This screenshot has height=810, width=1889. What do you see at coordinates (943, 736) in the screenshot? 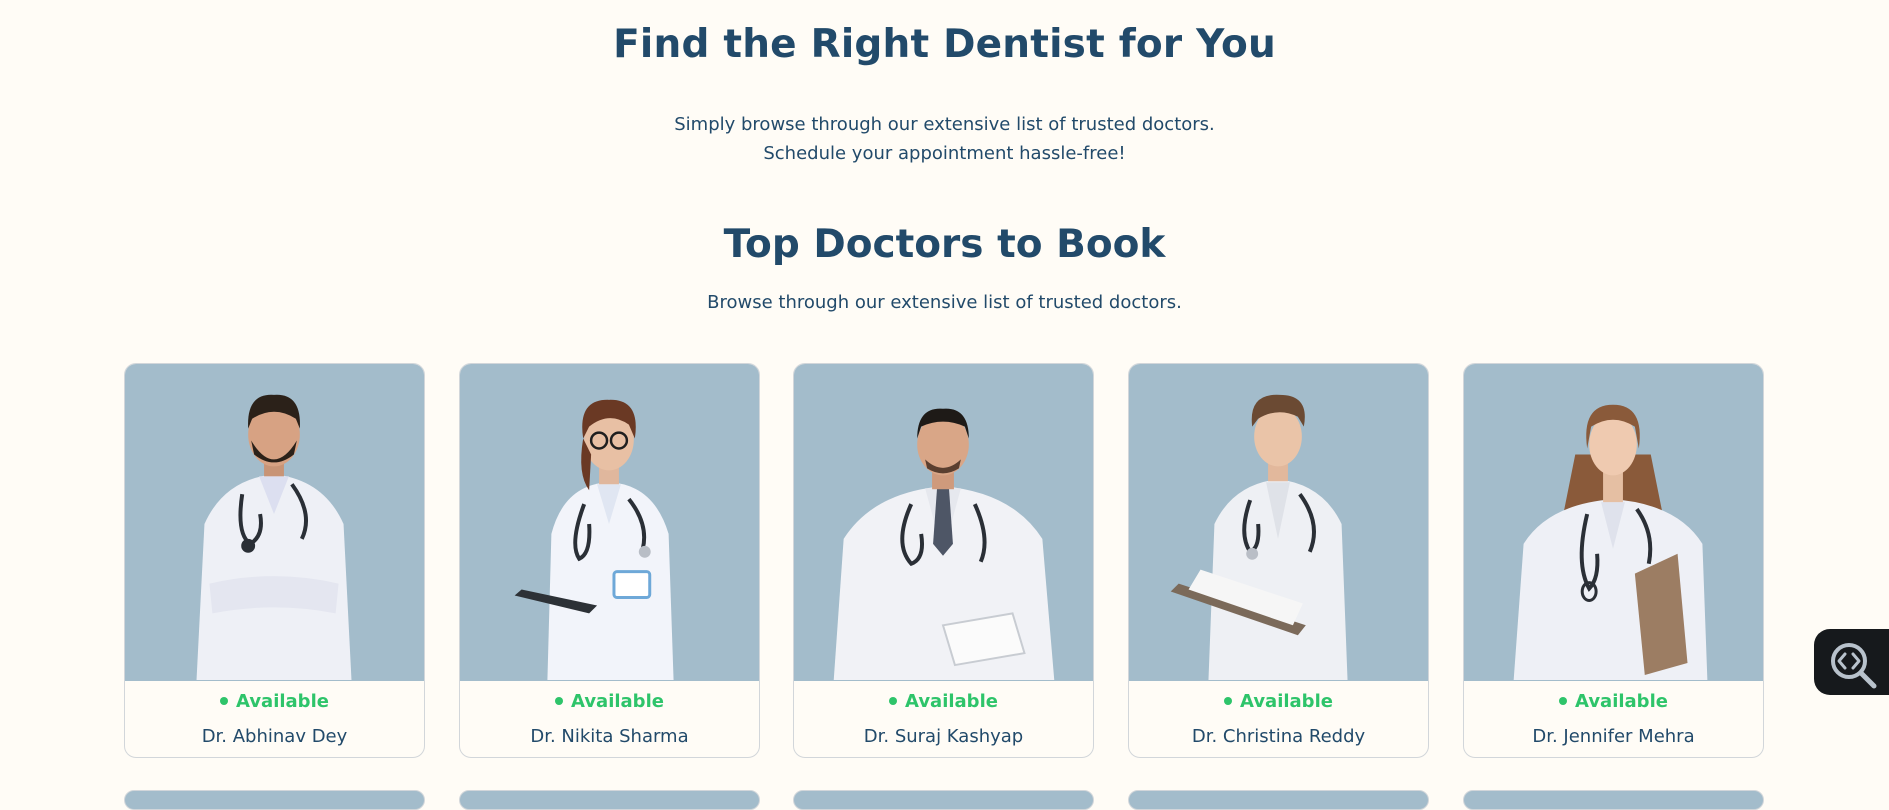
I see `doctor-name: Dr. Suraj Kashyap` at bounding box center [943, 736].